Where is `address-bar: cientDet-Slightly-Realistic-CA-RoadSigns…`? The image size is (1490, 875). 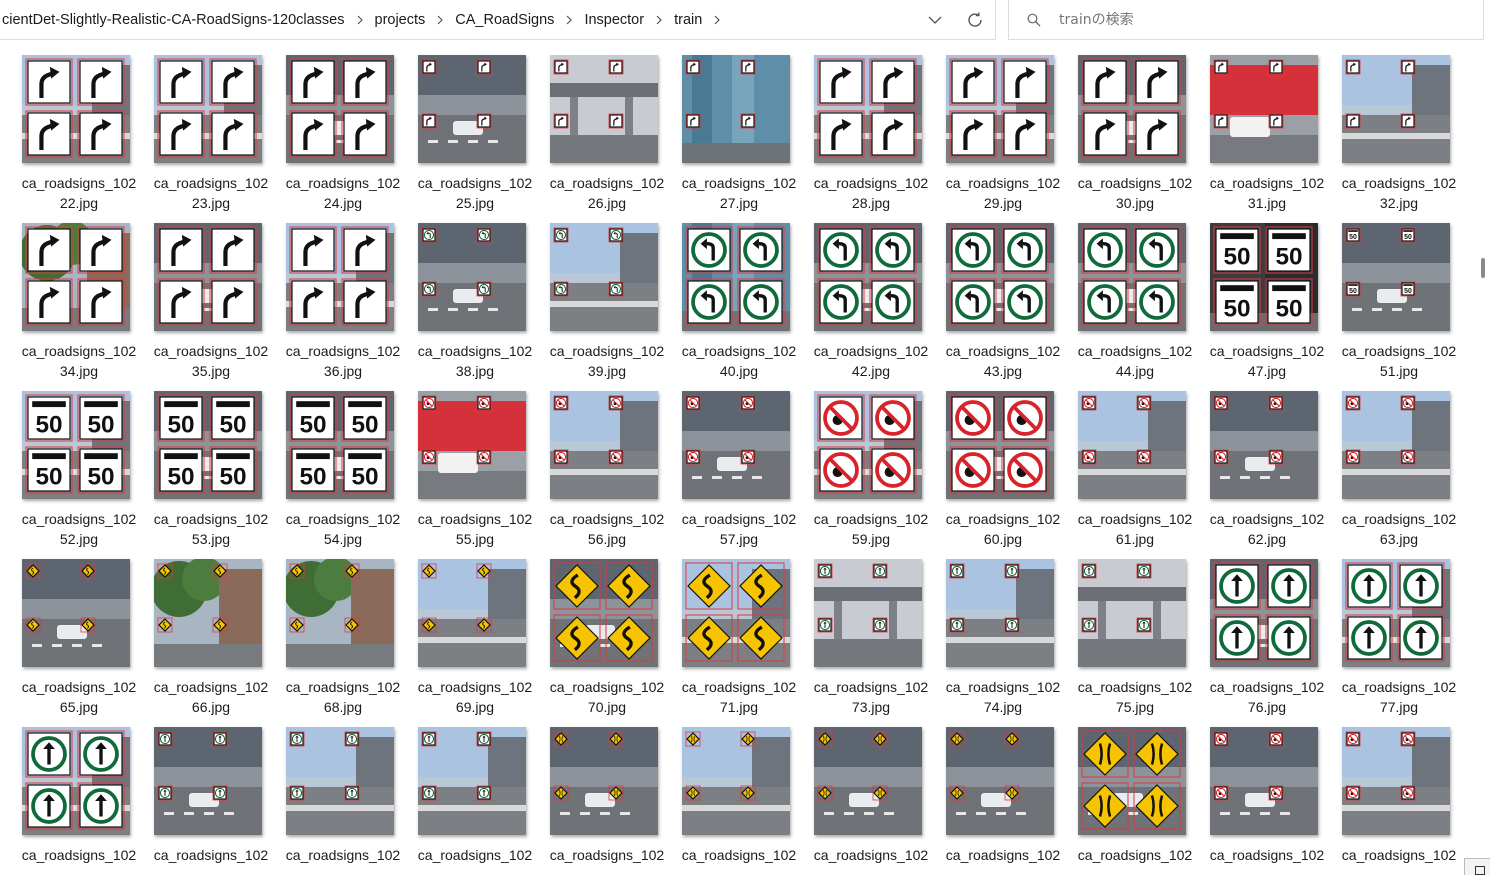 address-bar: cientDet-Slightly-Realistic-CA-RoadSigns… is located at coordinates (498, 20).